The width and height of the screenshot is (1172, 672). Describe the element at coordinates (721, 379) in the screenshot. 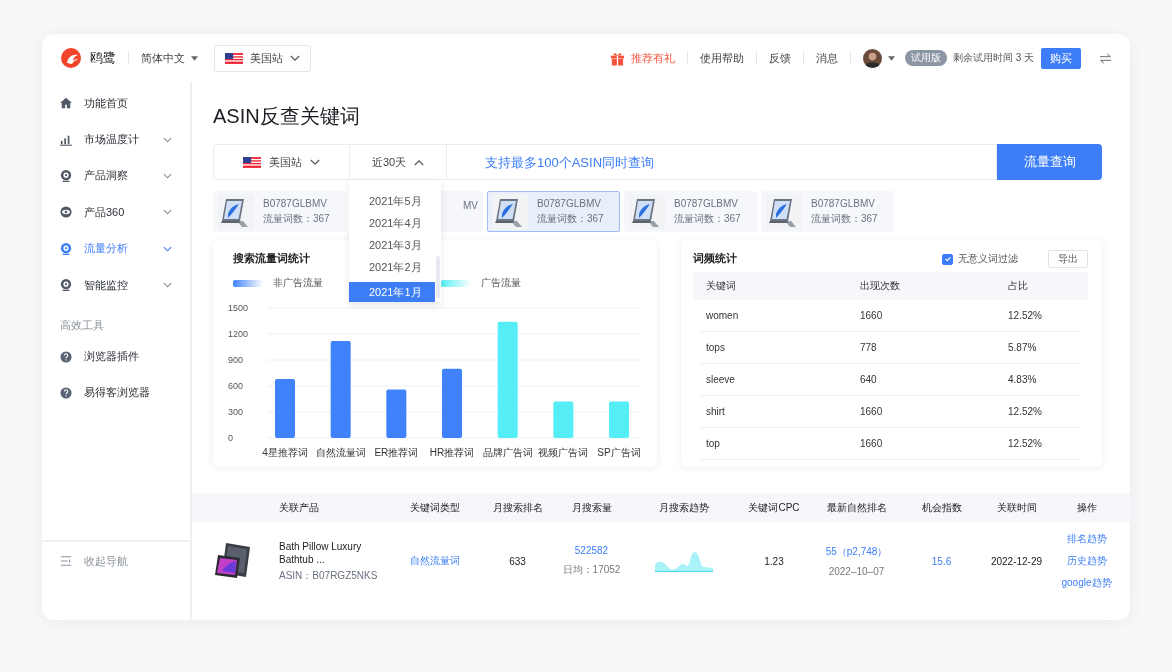

I see `table-cell-text: sleeve` at that location.